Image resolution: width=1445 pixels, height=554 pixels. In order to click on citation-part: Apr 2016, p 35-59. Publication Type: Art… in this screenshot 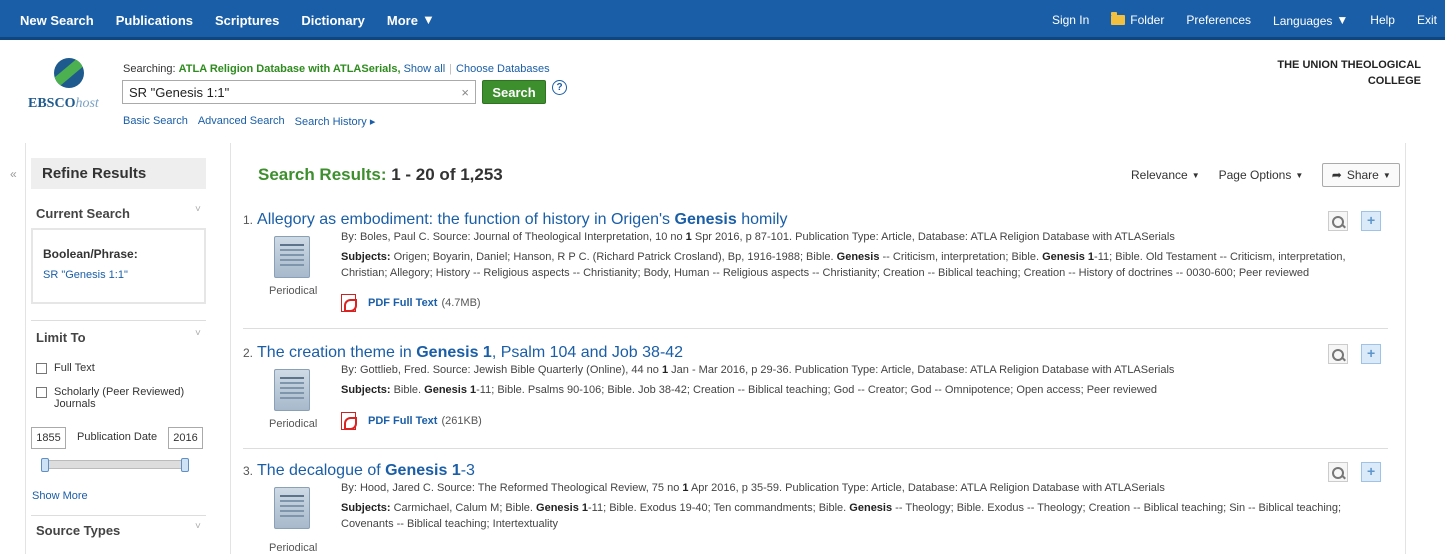, I will do `click(926, 488)`.